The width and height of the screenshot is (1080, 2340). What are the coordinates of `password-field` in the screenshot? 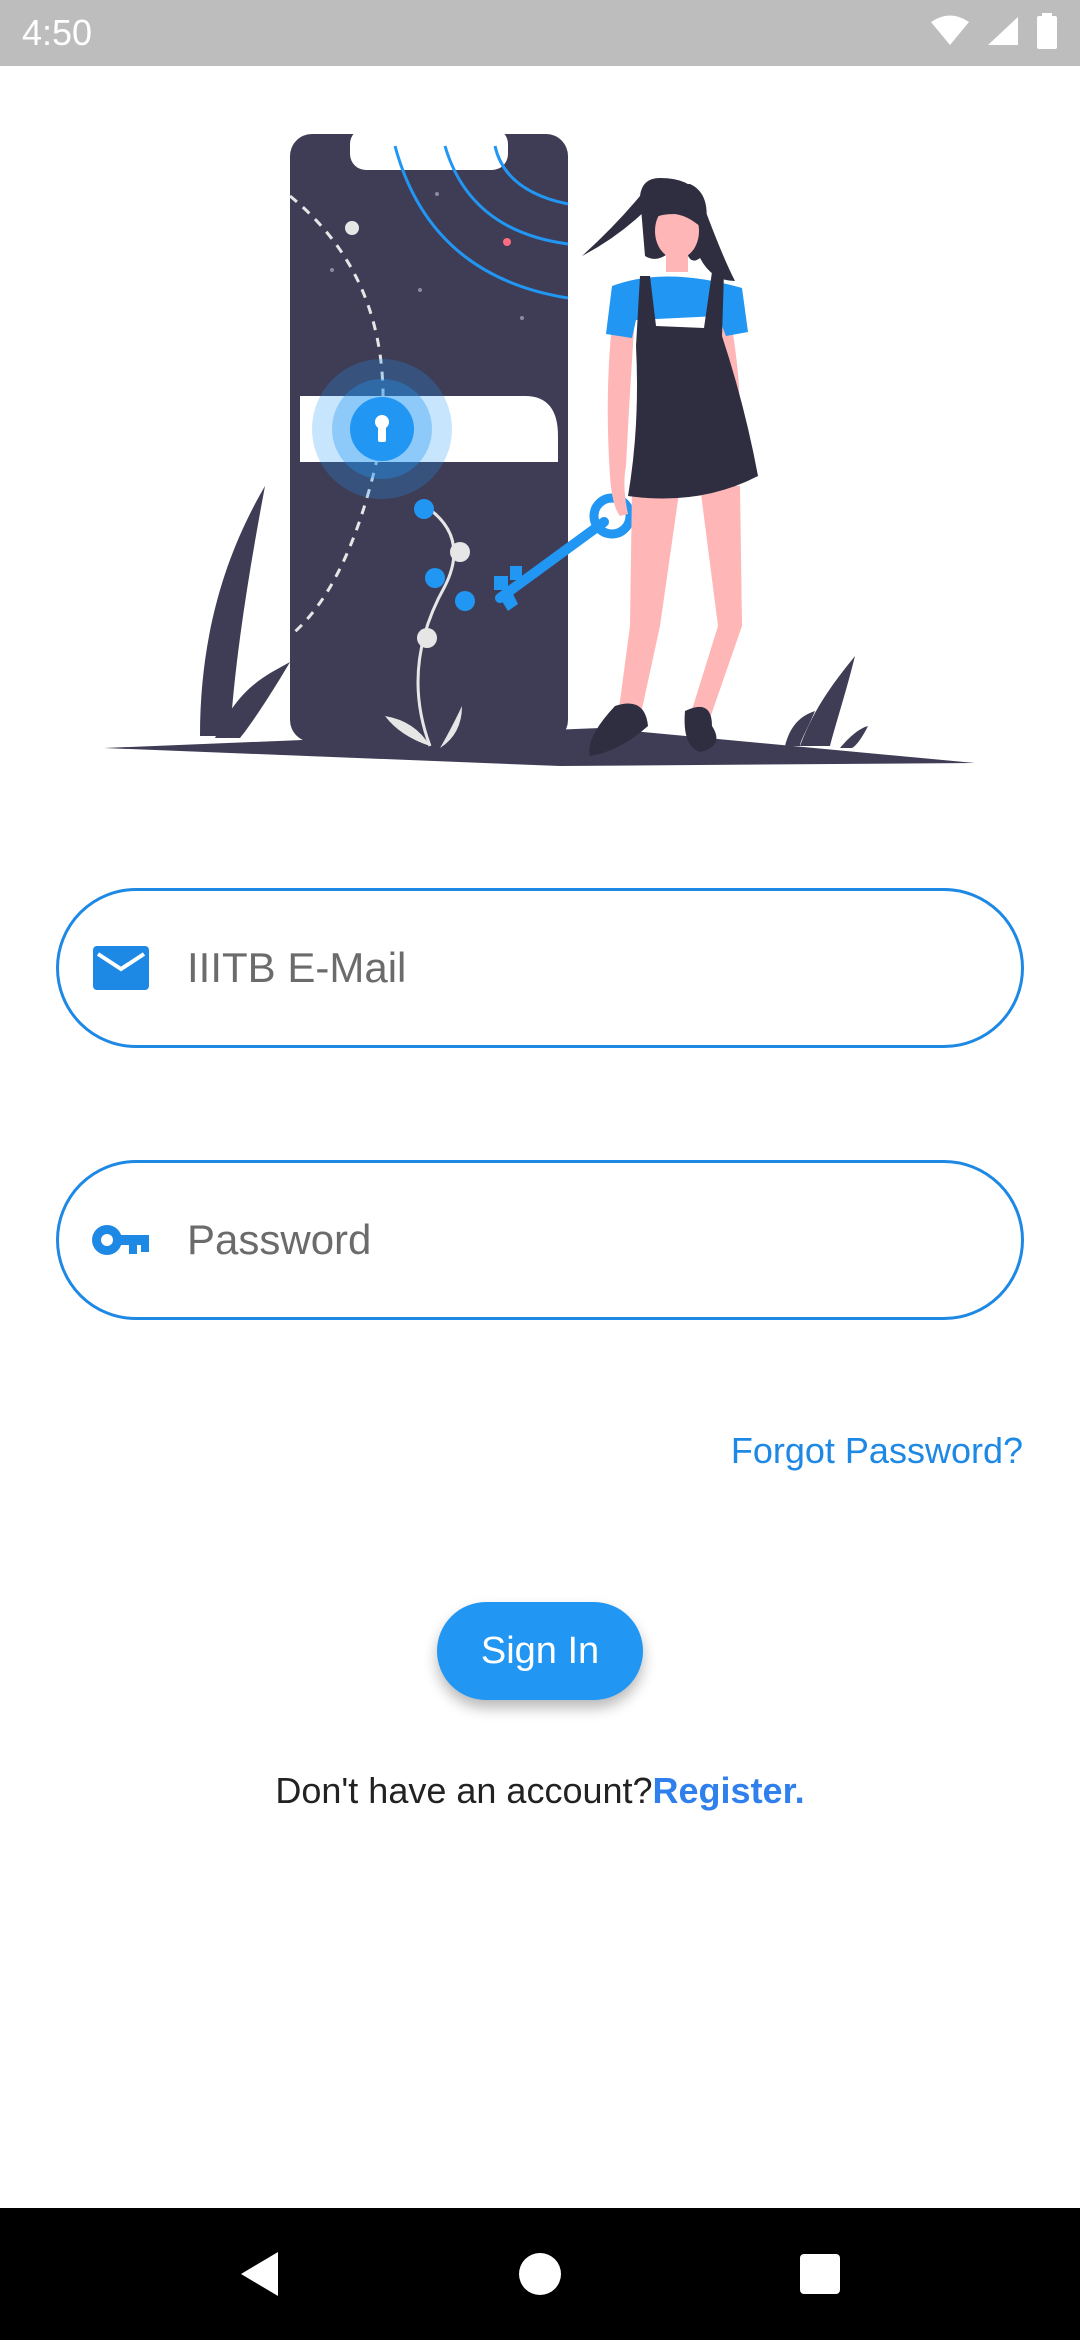 It's located at (540, 1240).